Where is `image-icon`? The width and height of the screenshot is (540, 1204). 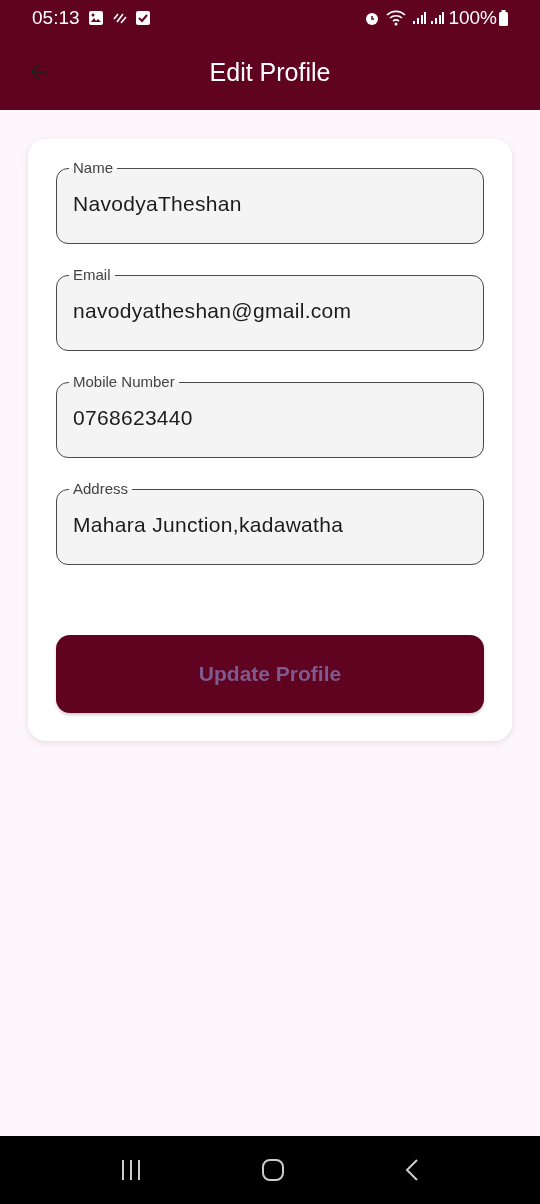
image-icon is located at coordinates (95, 18).